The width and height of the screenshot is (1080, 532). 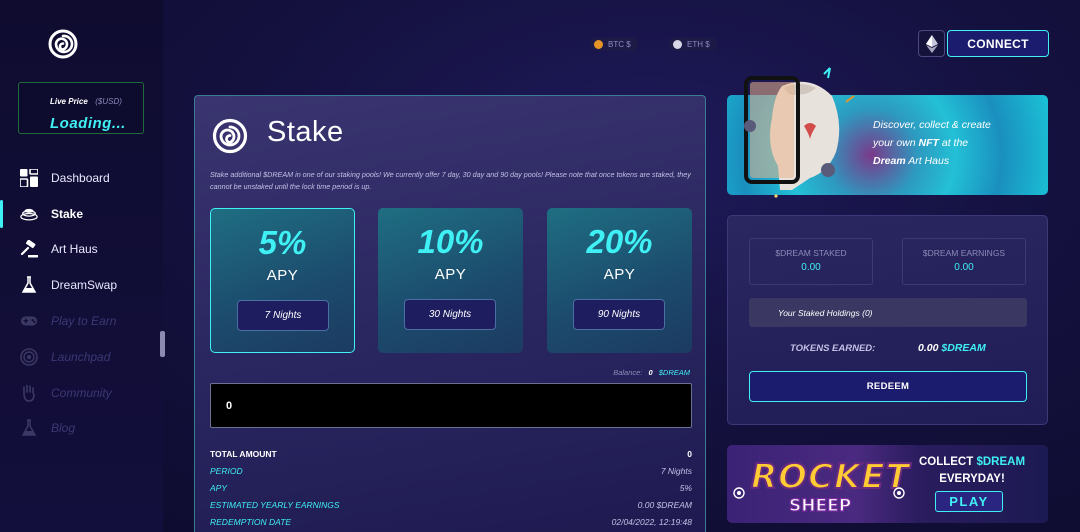 What do you see at coordinates (598, 44) in the screenshot?
I see `btc-icon` at bounding box center [598, 44].